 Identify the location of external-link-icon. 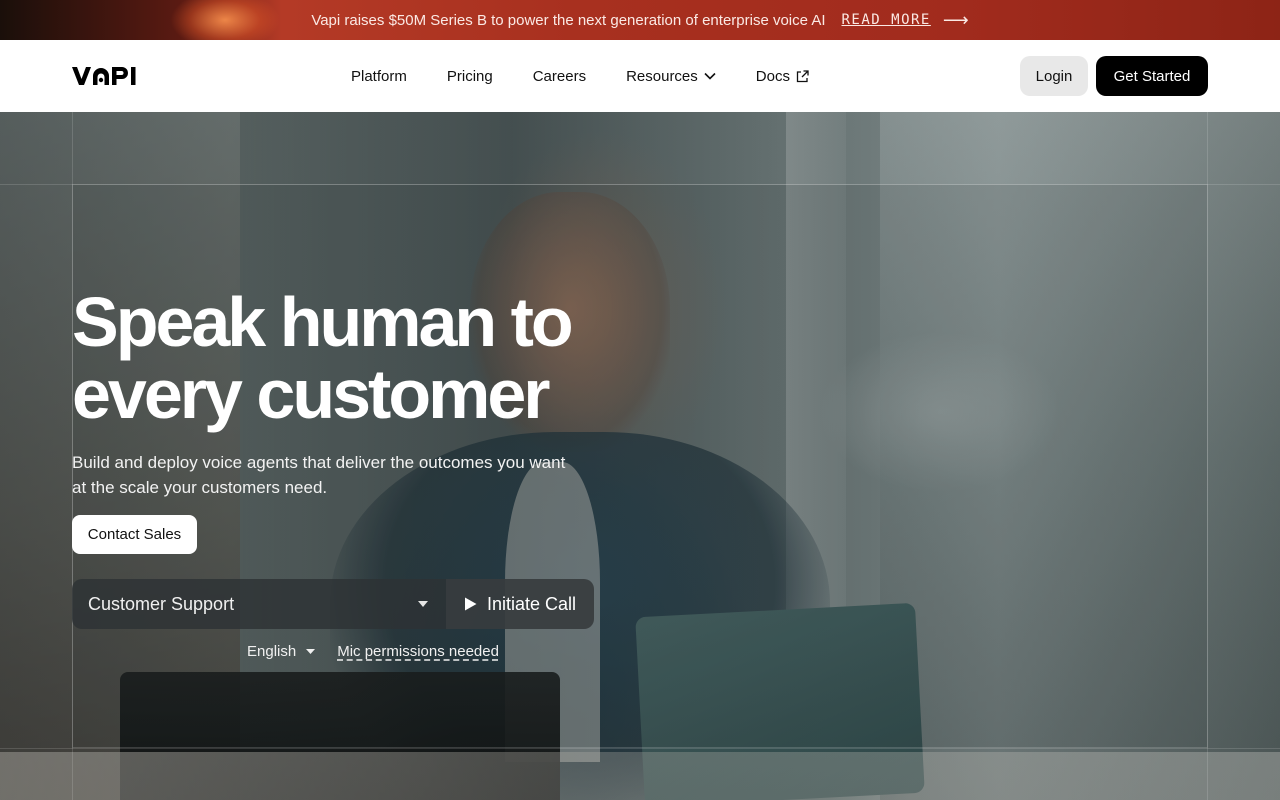
(802, 75).